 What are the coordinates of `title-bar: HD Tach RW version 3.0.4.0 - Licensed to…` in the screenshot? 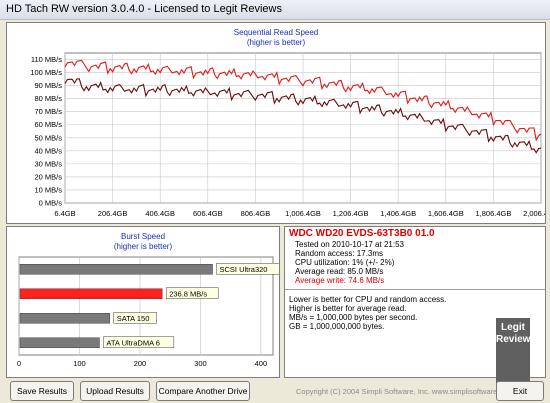 It's located at (275, 10).